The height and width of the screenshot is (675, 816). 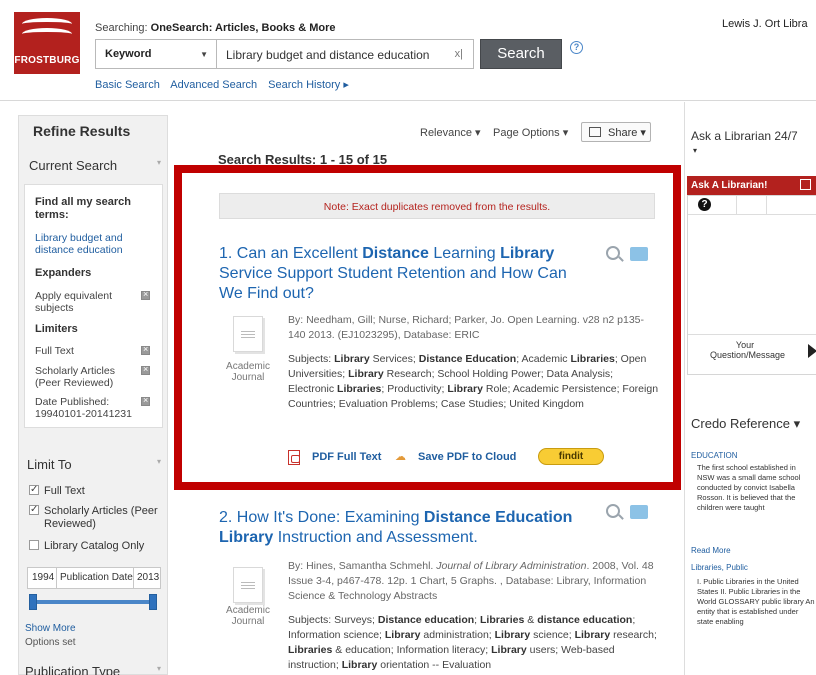 I want to click on options-set-label: Options set, so click(x=50, y=642).